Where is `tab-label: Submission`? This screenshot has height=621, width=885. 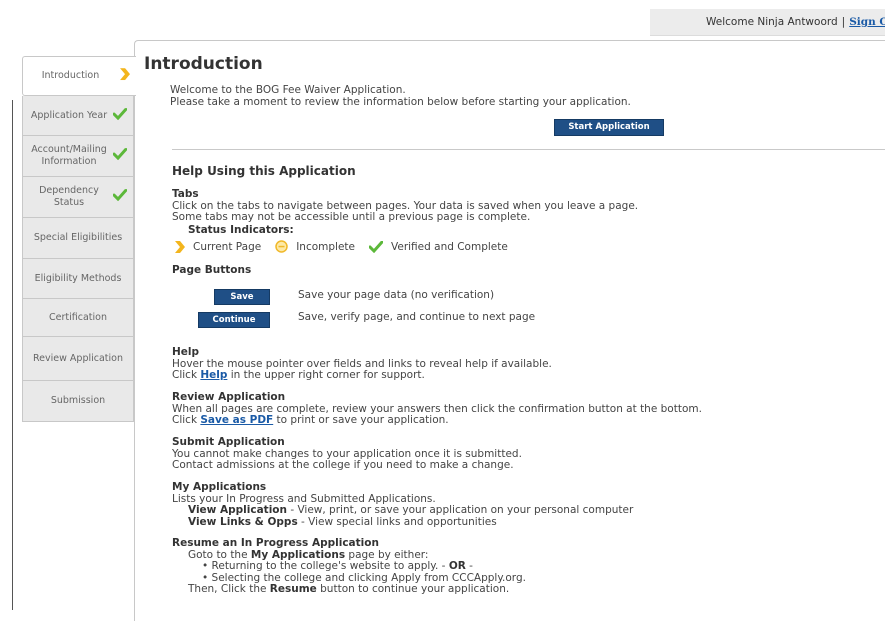
tab-label: Submission is located at coordinates (78, 401).